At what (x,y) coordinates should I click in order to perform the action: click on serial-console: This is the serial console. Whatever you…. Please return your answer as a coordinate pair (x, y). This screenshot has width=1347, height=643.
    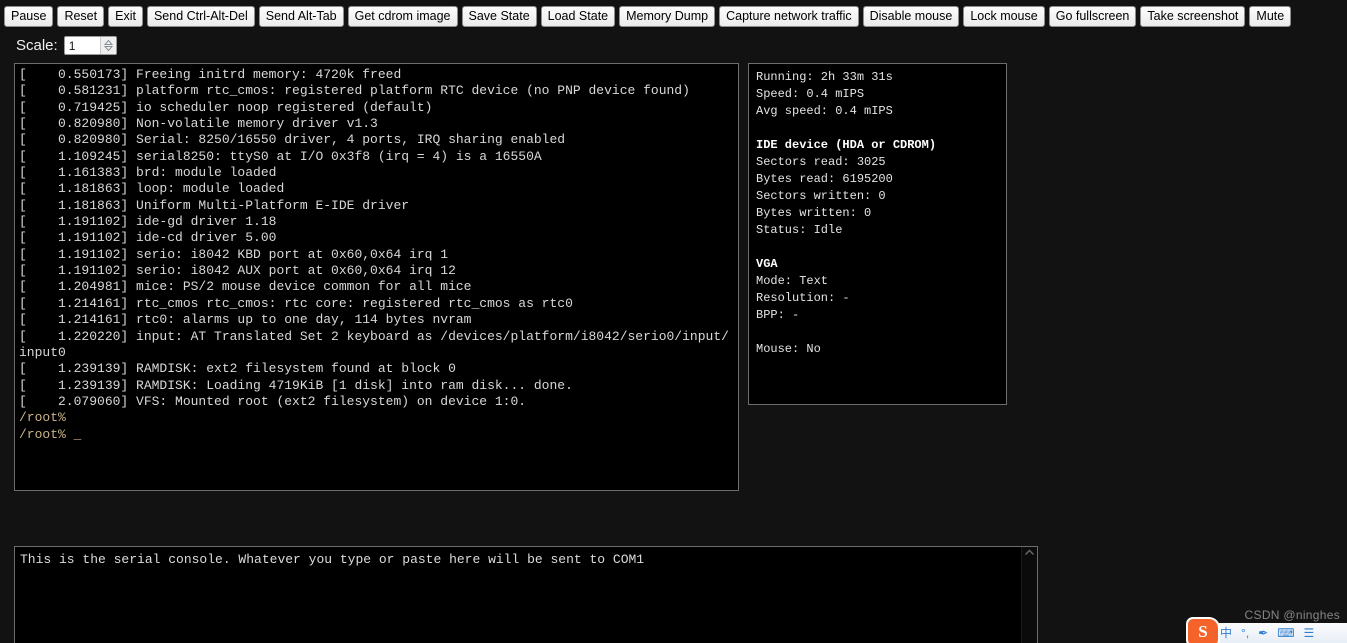
    Looking at the image, I should click on (526, 594).